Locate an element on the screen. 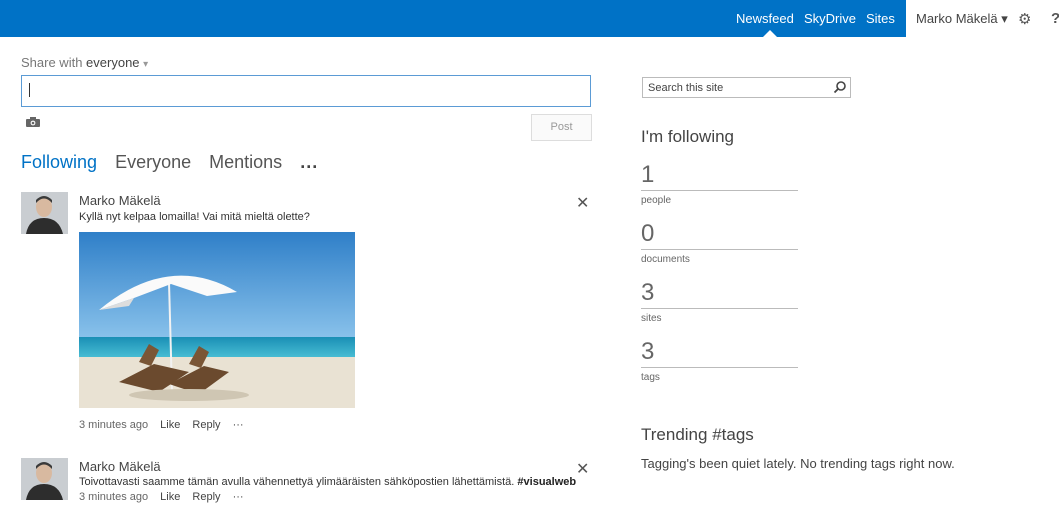 The height and width of the screenshot is (506, 1059). stat-label: sites is located at coordinates (651, 318).